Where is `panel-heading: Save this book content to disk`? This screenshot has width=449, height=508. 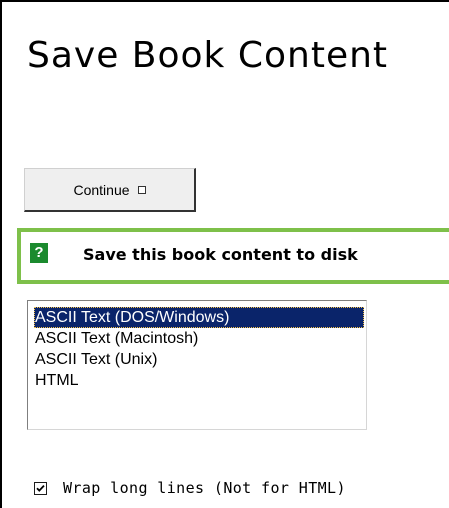 panel-heading: Save this book content to disk is located at coordinates (220, 254).